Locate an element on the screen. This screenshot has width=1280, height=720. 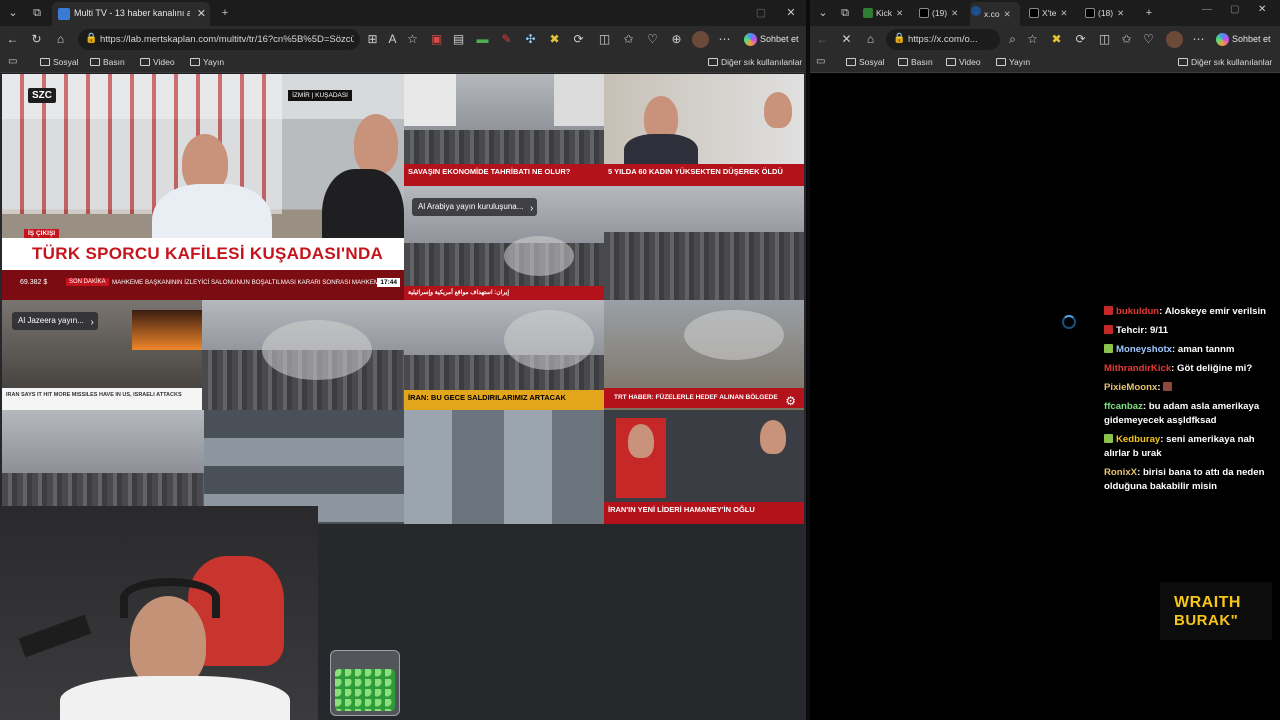
tv-cell-cnn: İRAN: BU GECE SALDIRILARIMIZ ARTACAK is located at coordinates (504, 355).